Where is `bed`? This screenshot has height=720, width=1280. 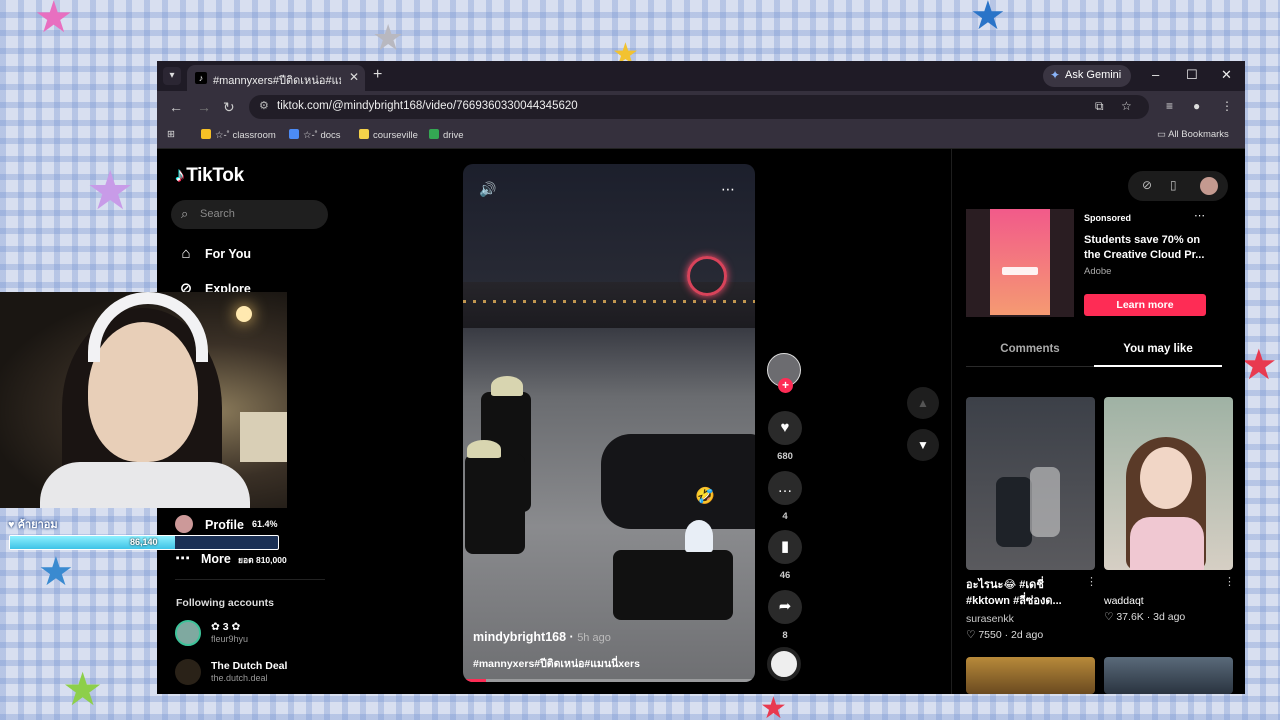 bed is located at coordinates (263, 437).